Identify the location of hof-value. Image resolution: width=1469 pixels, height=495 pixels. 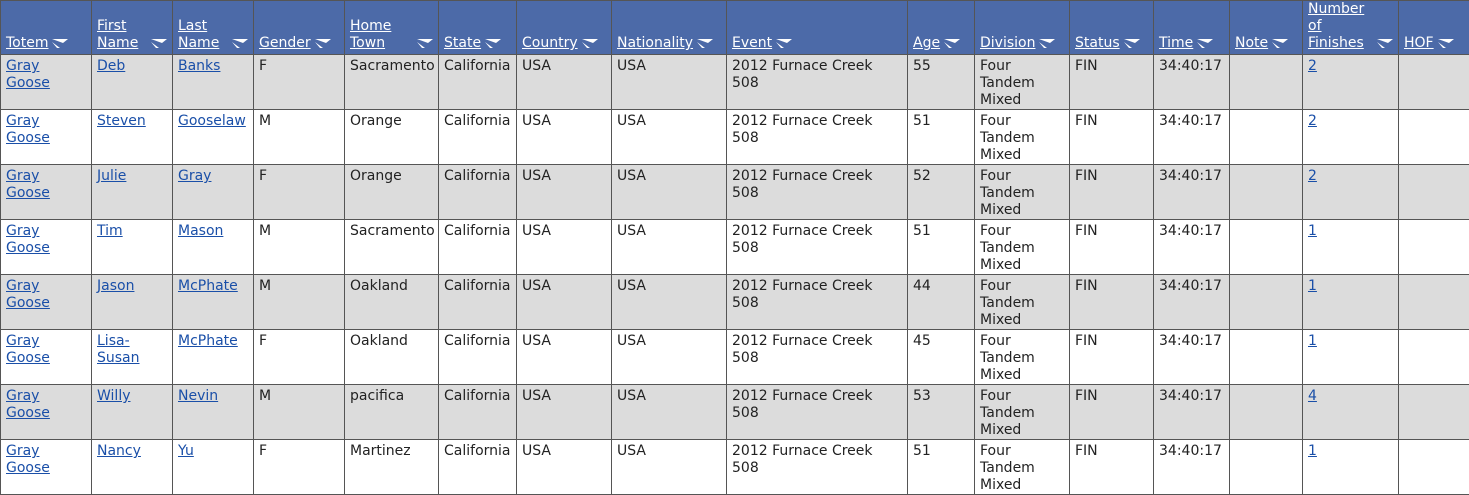
(1434, 221).